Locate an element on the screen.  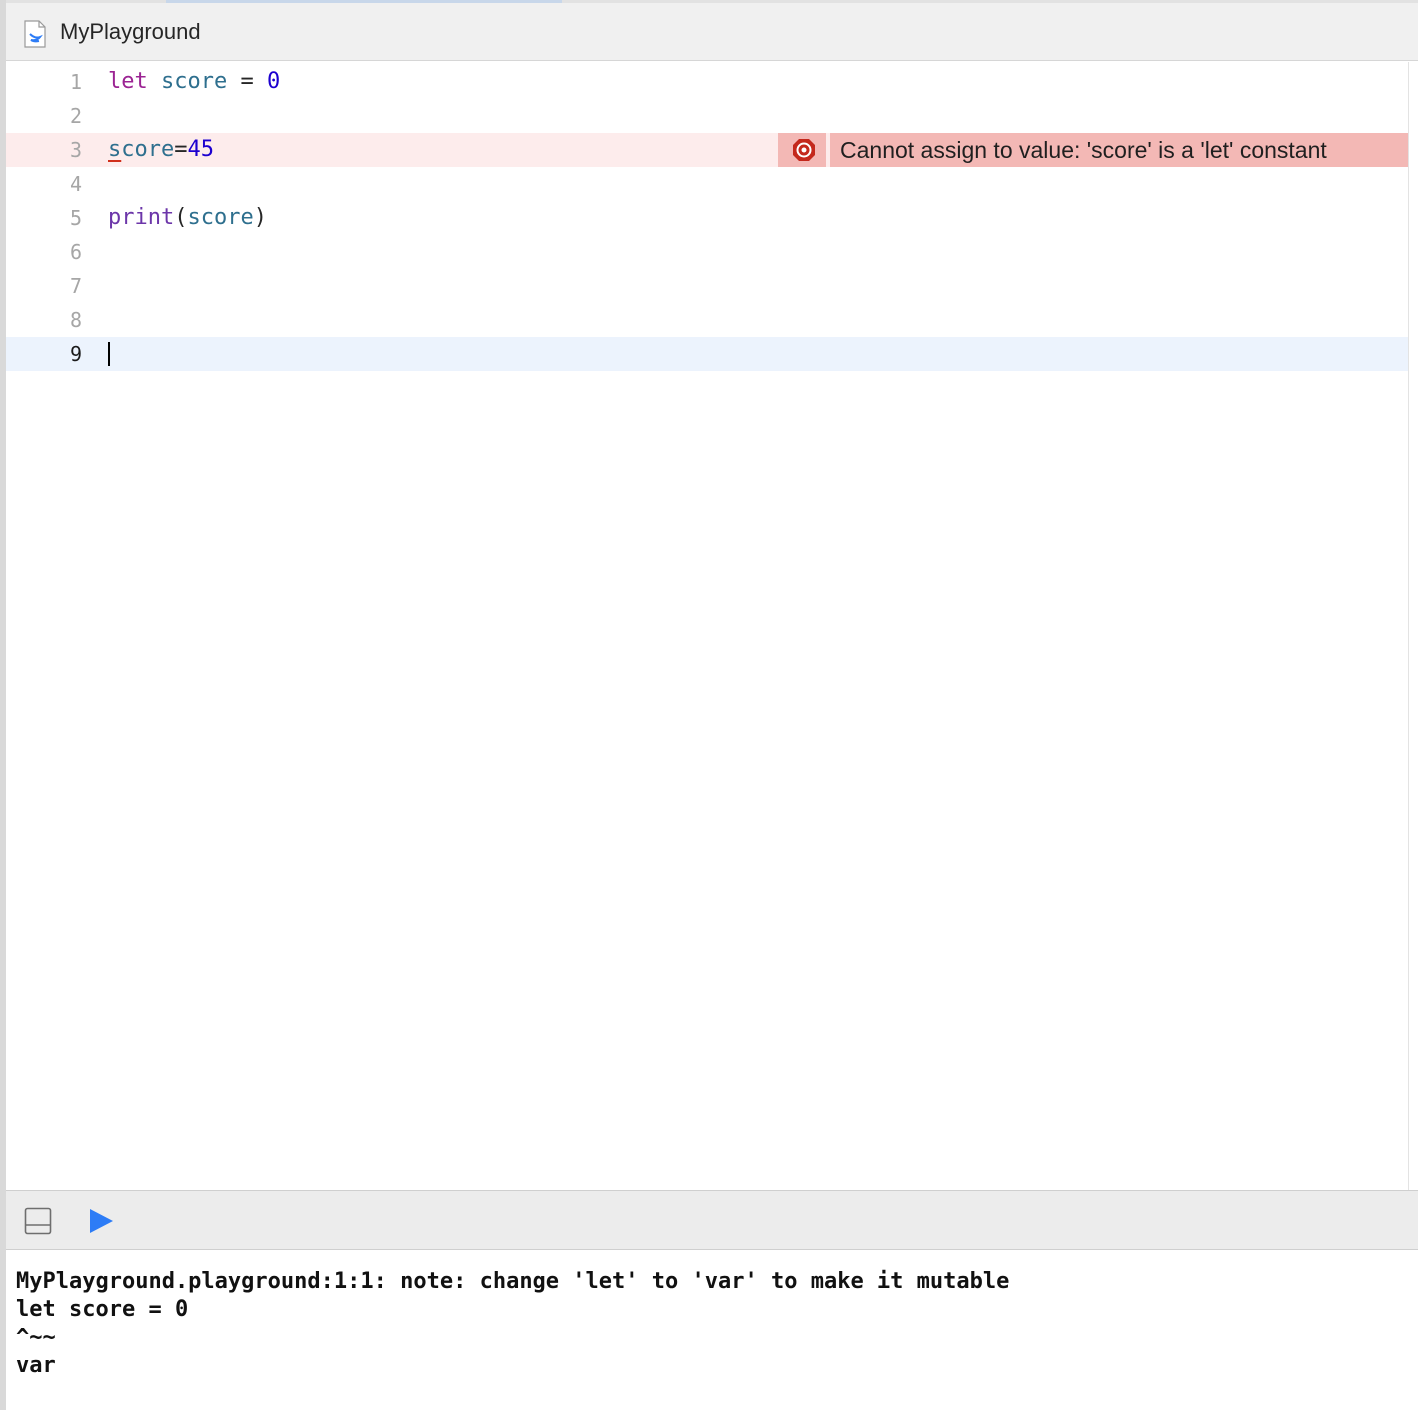
identifier-token: core is located at coordinates (148, 149).